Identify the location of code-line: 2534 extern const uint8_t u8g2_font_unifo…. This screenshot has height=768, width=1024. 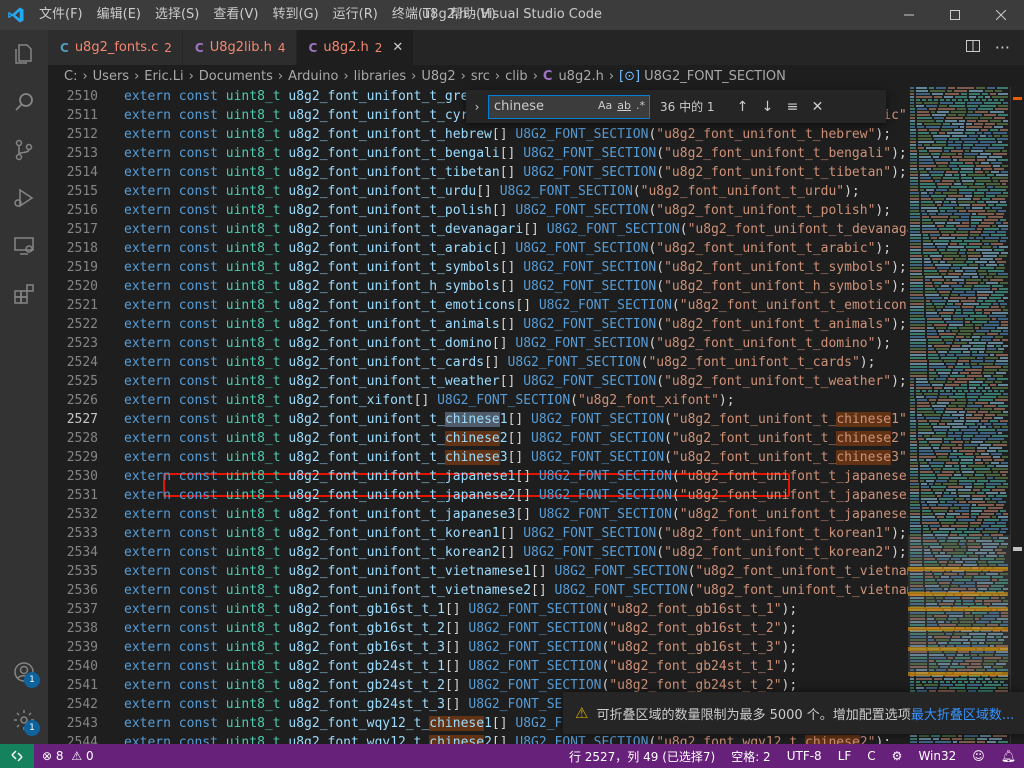
(478, 552).